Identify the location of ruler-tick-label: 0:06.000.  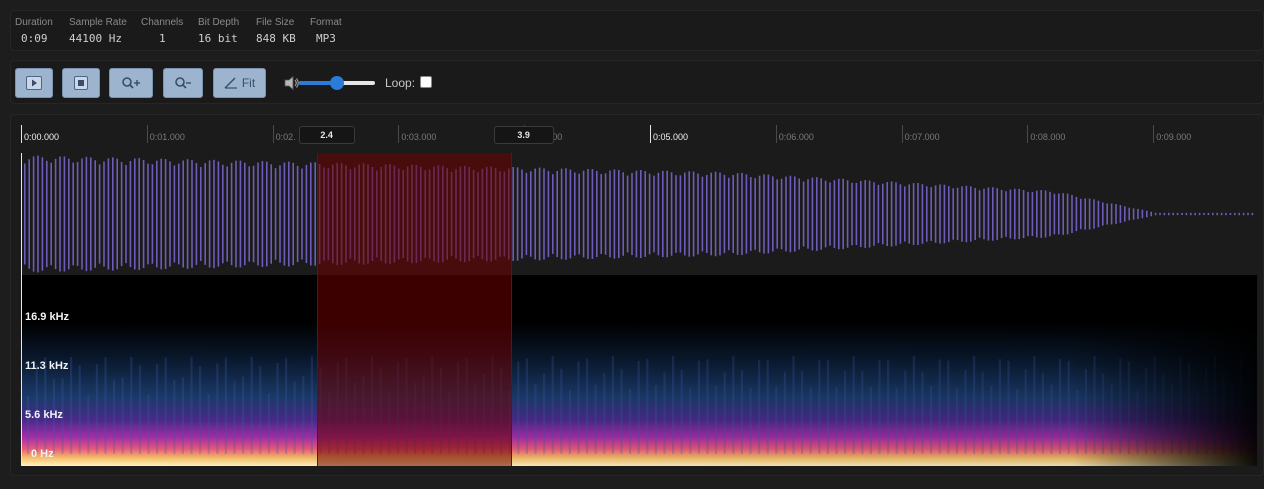
(796, 137).